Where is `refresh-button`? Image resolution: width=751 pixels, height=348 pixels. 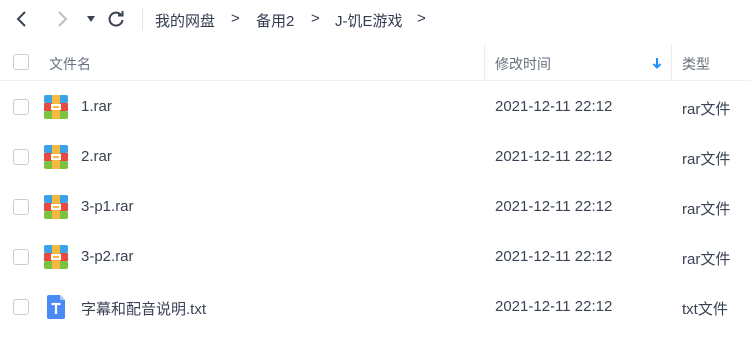 refresh-button is located at coordinates (116, 19).